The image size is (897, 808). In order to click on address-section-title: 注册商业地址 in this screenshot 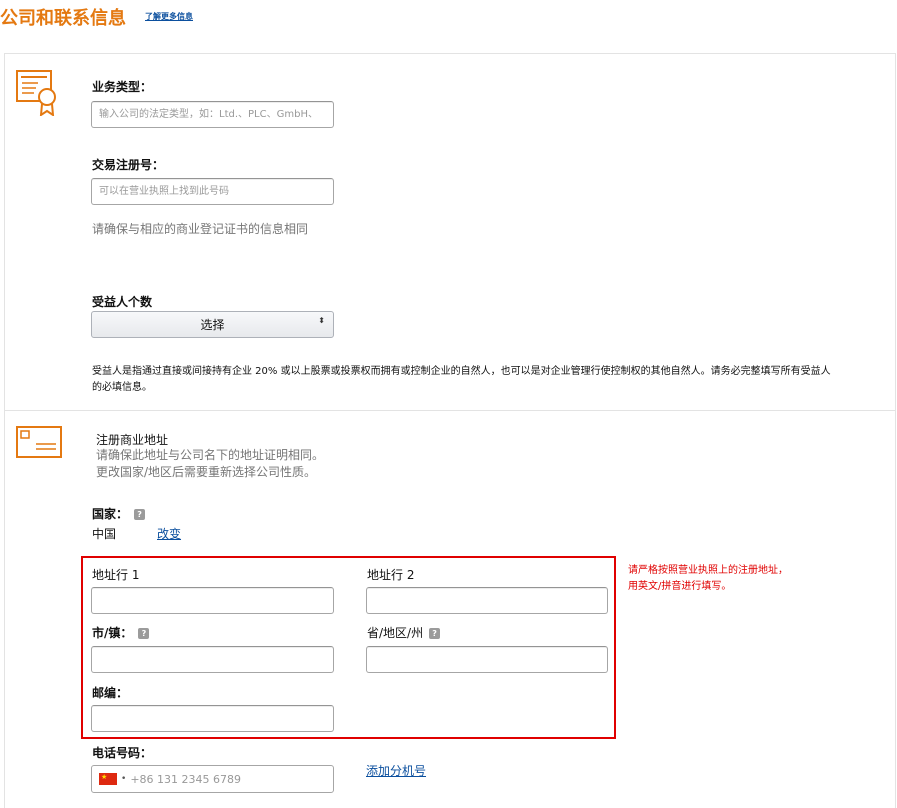, I will do `click(132, 440)`.